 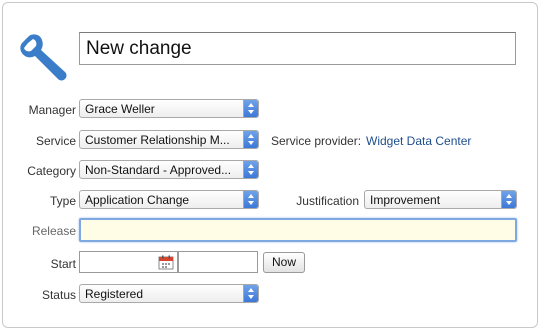 I want to click on type-label: Type, so click(x=62, y=201).